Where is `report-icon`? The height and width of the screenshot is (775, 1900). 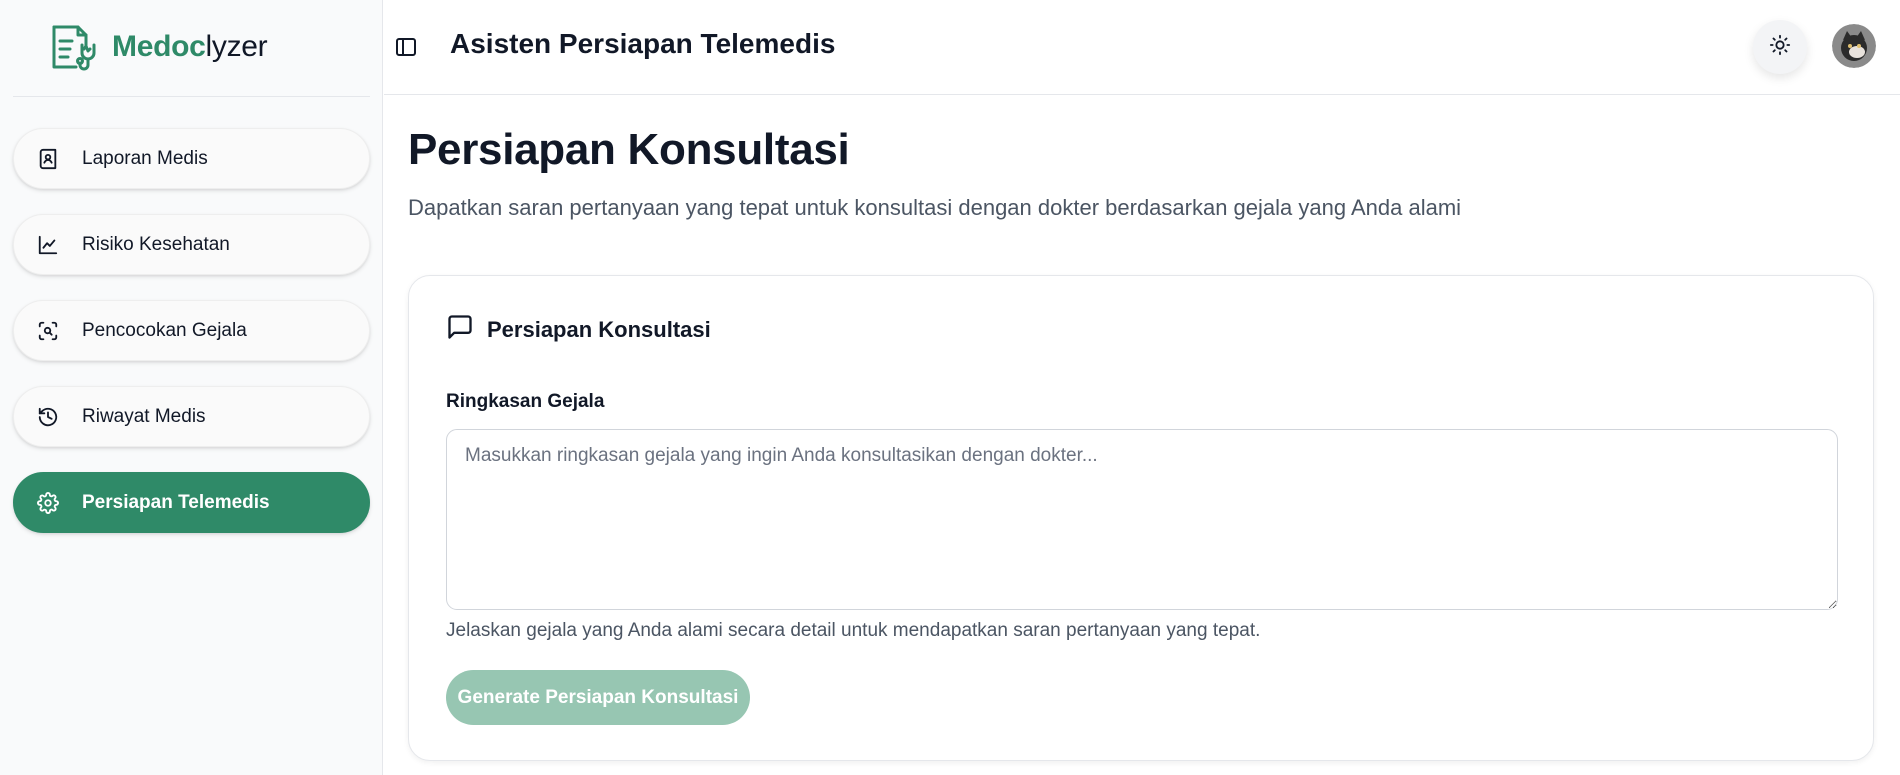
report-icon is located at coordinates (48, 159).